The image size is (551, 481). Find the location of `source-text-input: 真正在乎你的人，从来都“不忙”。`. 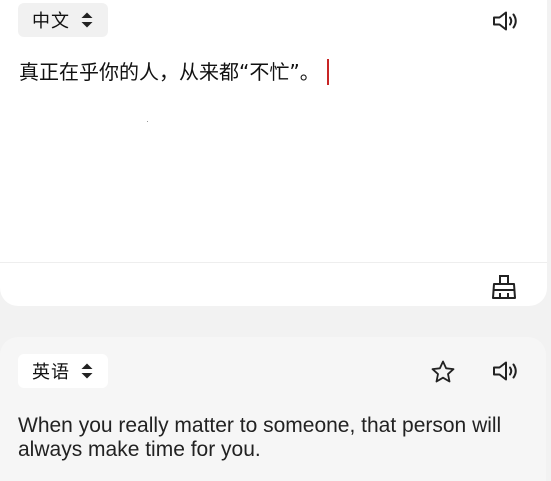

source-text-input: 真正在乎你的人，从来都“不忙”。 is located at coordinates (174, 72).